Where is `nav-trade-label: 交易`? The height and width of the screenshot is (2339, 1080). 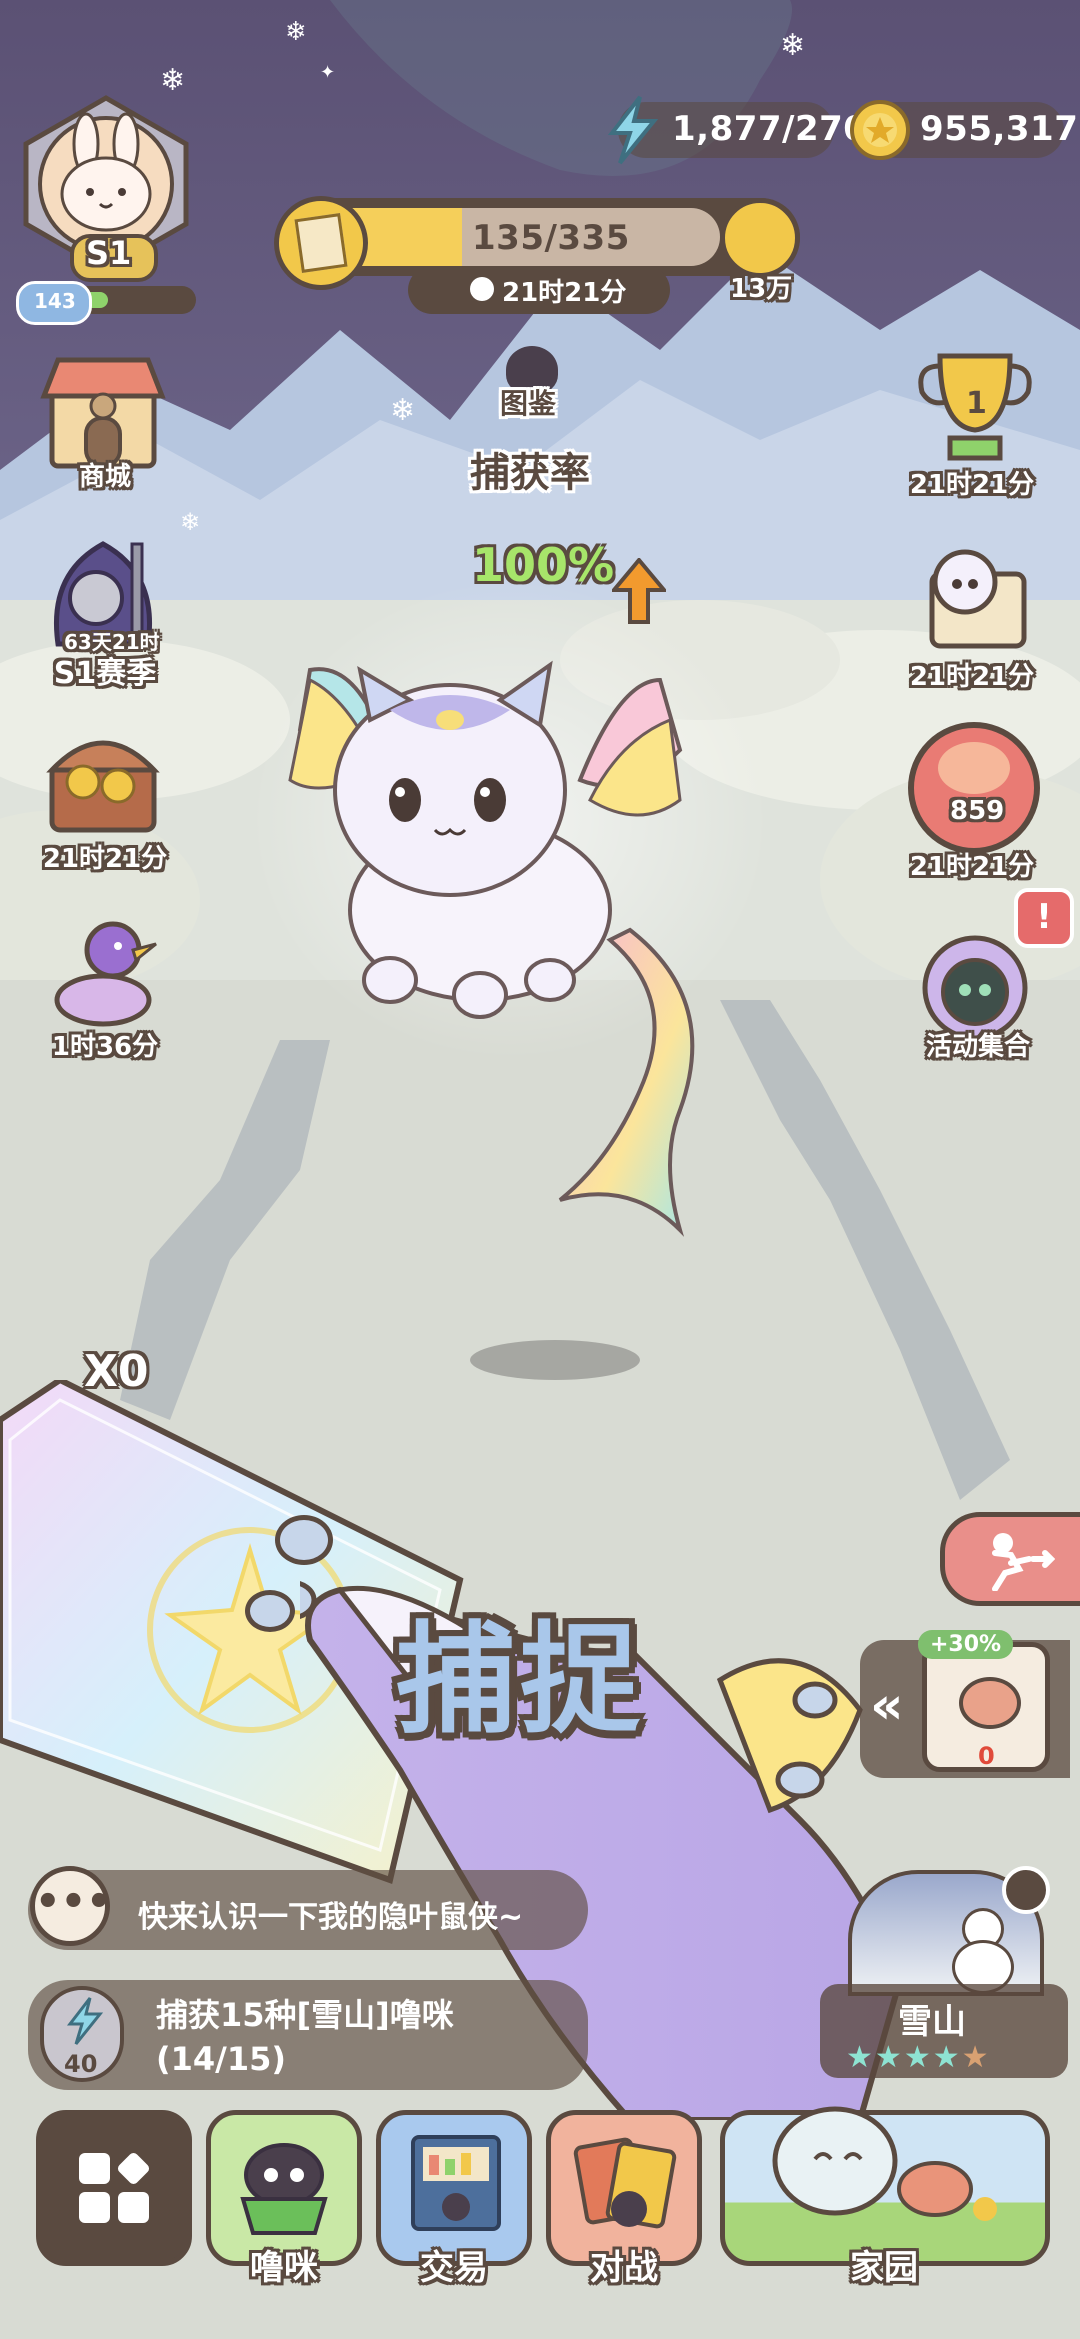
nav-trade-label: 交易 is located at coordinates (454, 2264).